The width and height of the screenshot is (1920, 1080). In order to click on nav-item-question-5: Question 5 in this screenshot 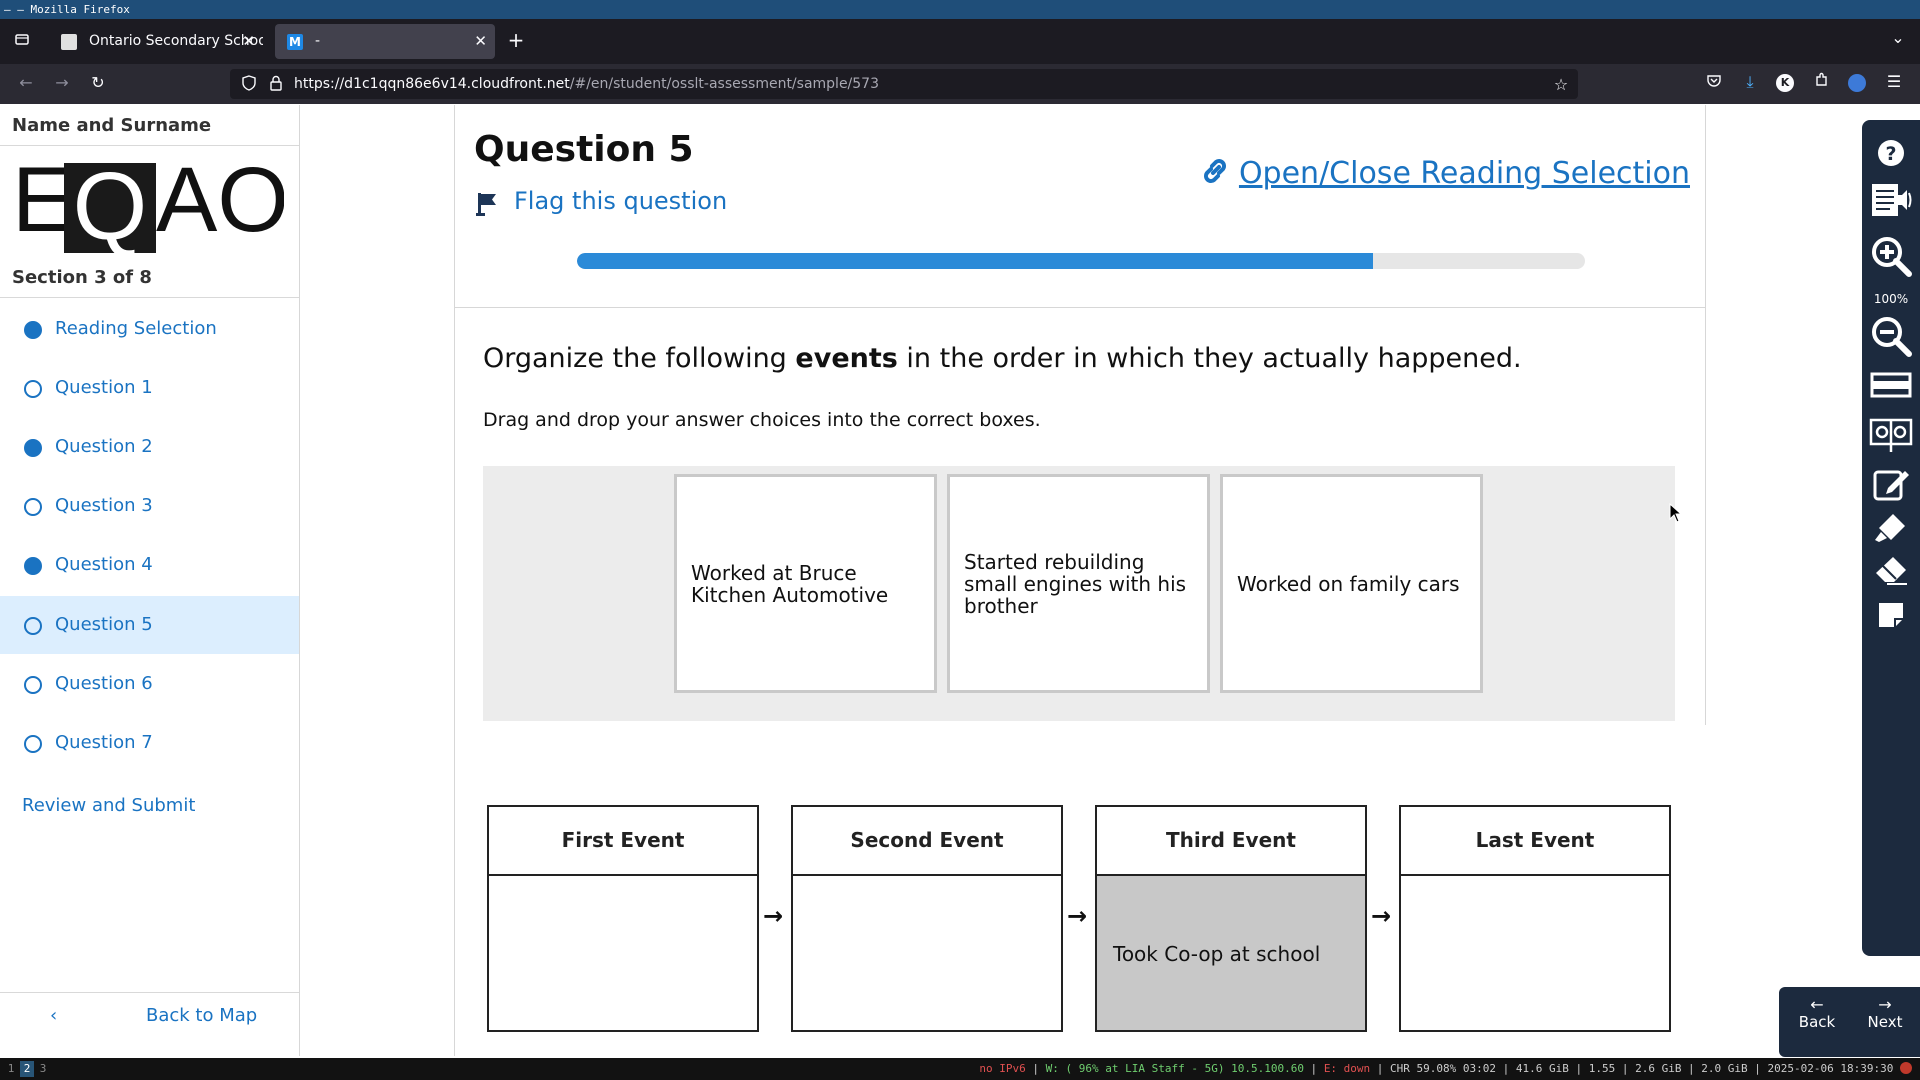, I will do `click(149, 625)`.